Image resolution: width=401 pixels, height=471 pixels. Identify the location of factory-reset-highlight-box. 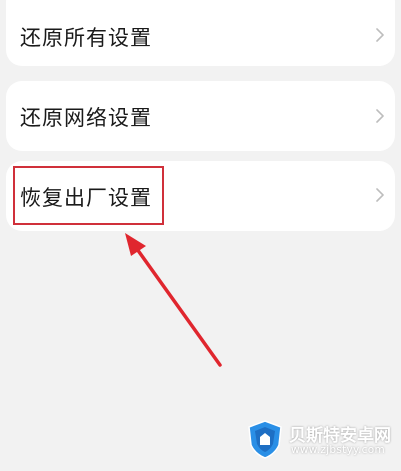
(88, 195).